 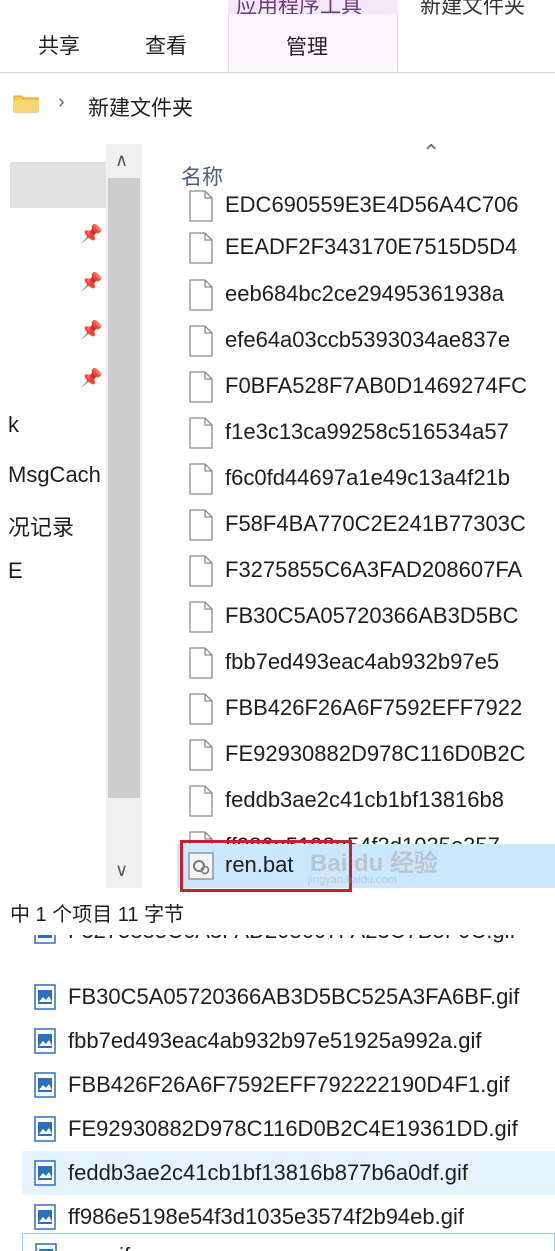 What do you see at coordinates (364, 799) in the screenshot?
I see `file-name: feddb3ae2c41cb1bf13816b8` at bounding box center [364, 799].